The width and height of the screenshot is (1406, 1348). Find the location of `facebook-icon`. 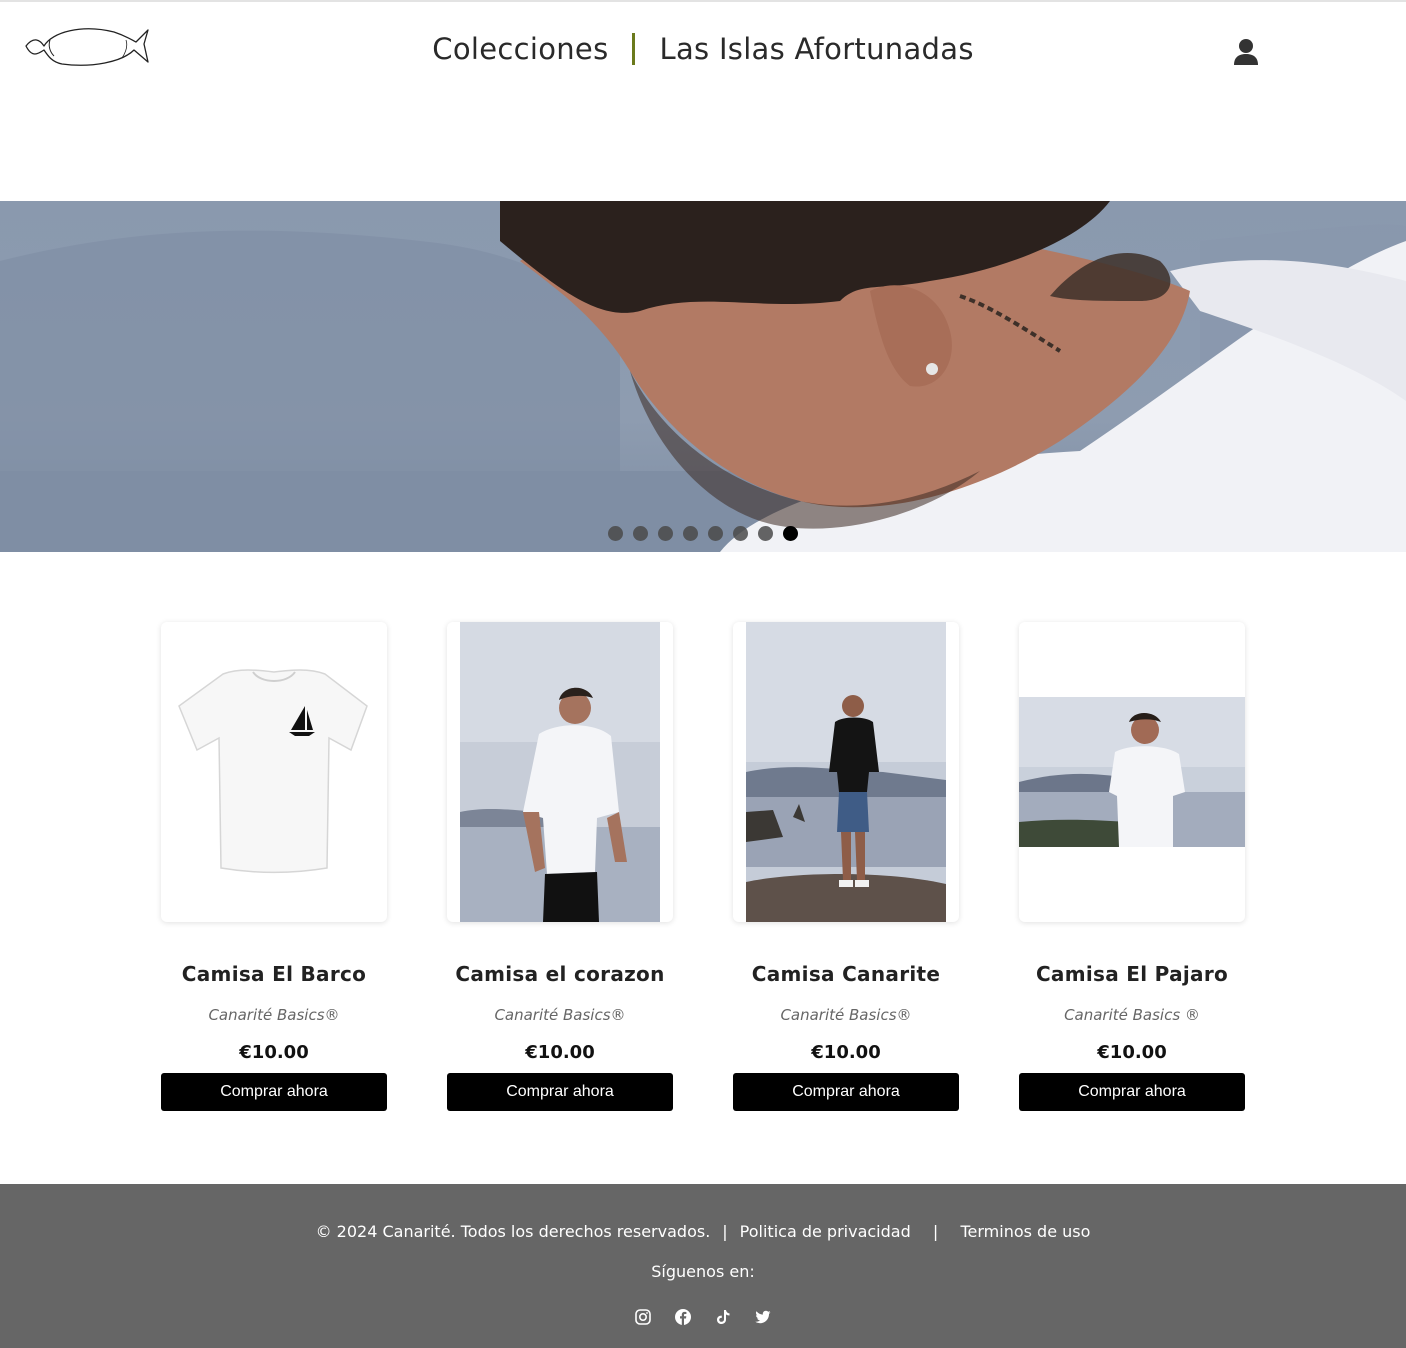

facebook-icon is located at coordinates (683, 1317).